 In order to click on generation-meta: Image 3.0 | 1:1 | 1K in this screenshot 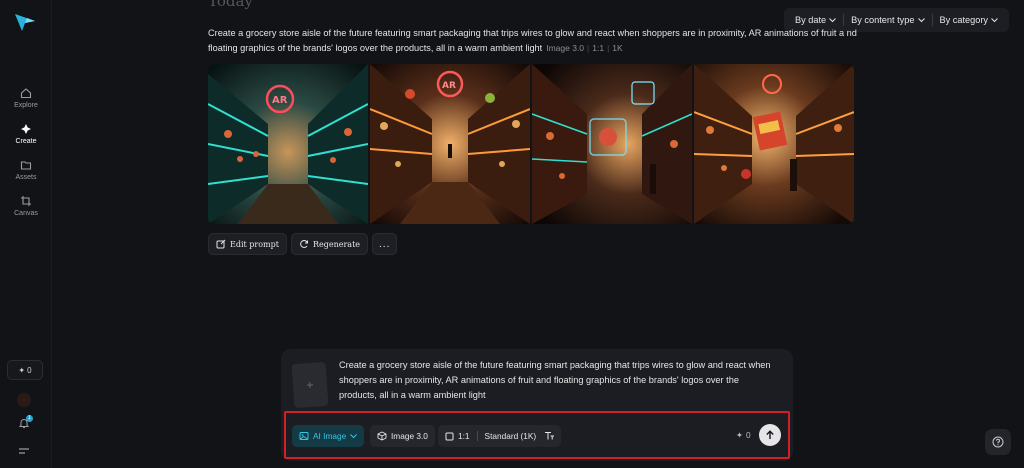, I will do `click(584, 48)`.